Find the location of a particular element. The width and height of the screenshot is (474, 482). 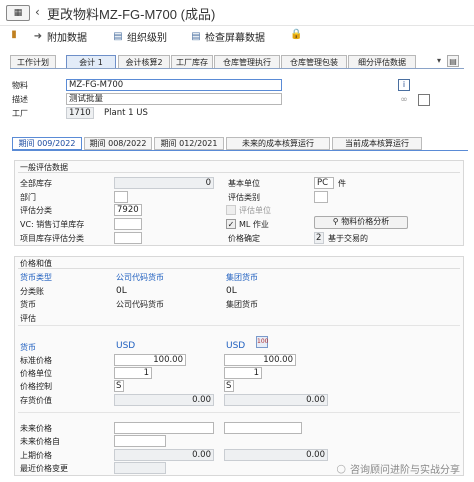

vc-sales-order-field is located at coordinates (128, 224).